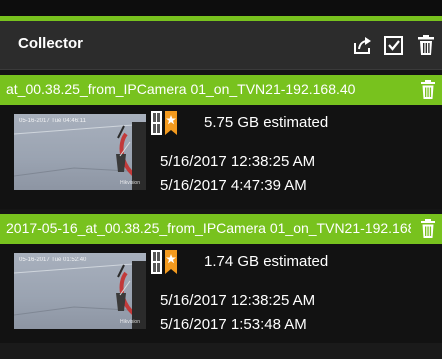 Image resolution: width=442 pixels, height=359 pixels. I want to click on window-top-strip, so click(221, 8).